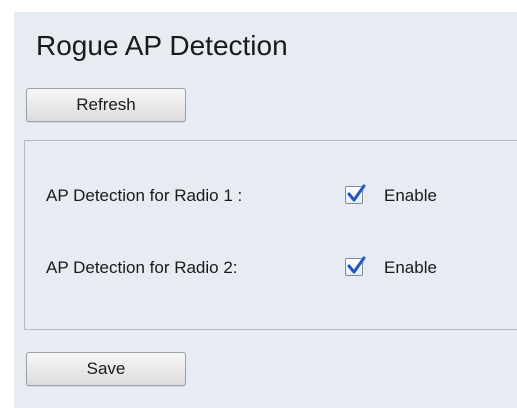 Image resolution: width=517 pixels, height=408 pixels. What do you see at coordinates (106, 105) in the screenshot?
I see `refresh-button: Refresh` at bounding box center [106, 105].